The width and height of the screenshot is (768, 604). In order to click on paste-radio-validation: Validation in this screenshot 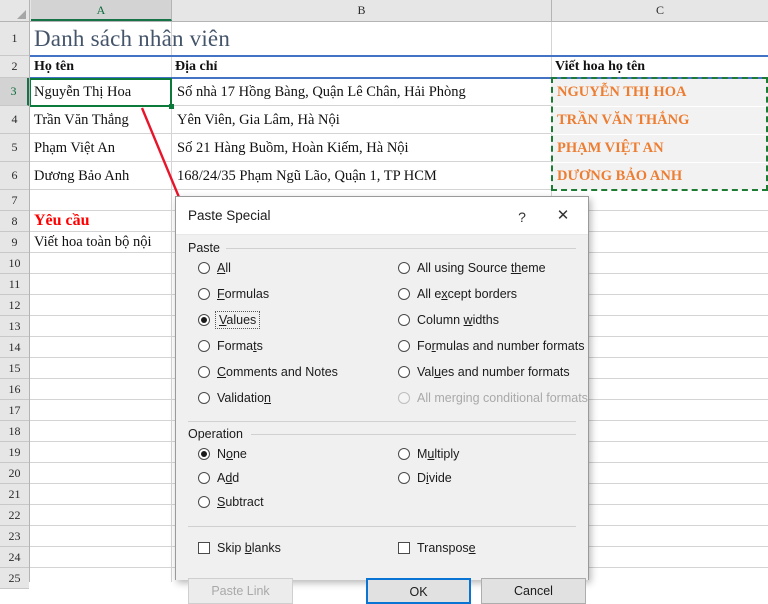, I will do `click(234, 398)`.